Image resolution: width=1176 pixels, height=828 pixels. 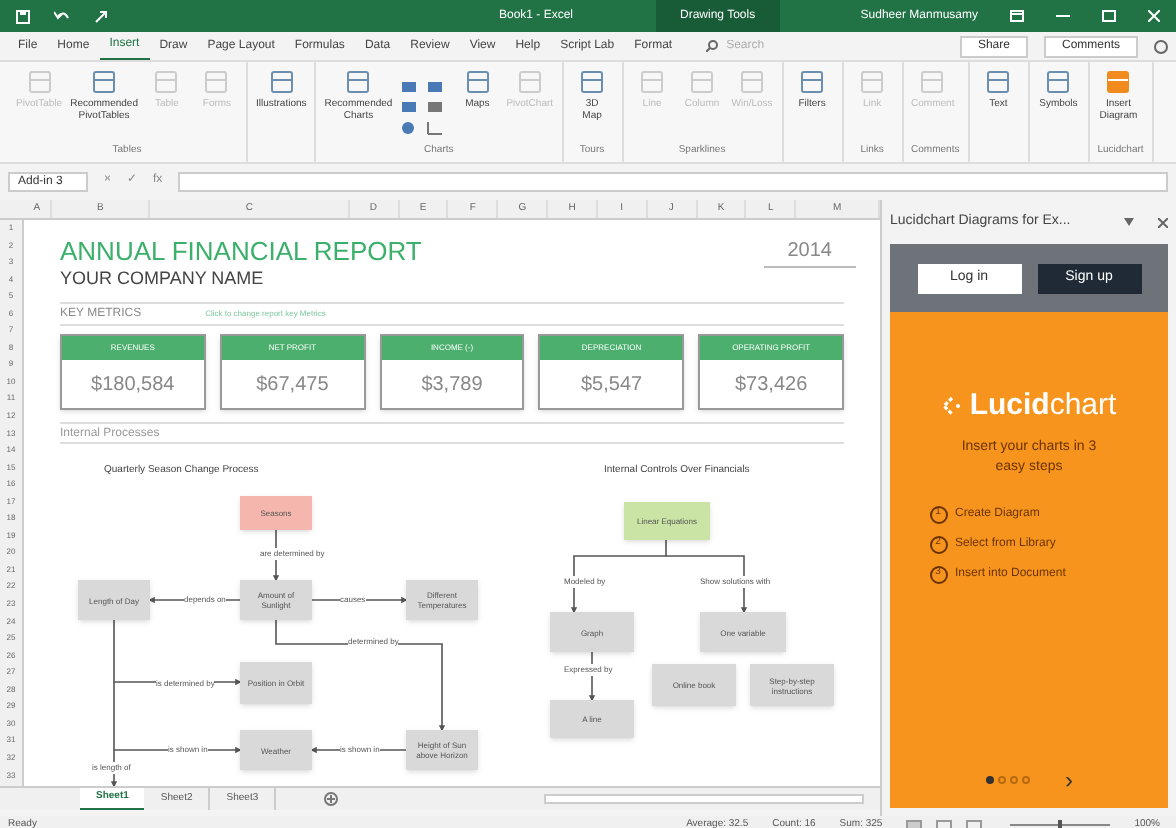 What do you see at coordinates (1017, 16) in the screenshot?
I see `ribbon-display-icon` at bounding box center [1017, 16].